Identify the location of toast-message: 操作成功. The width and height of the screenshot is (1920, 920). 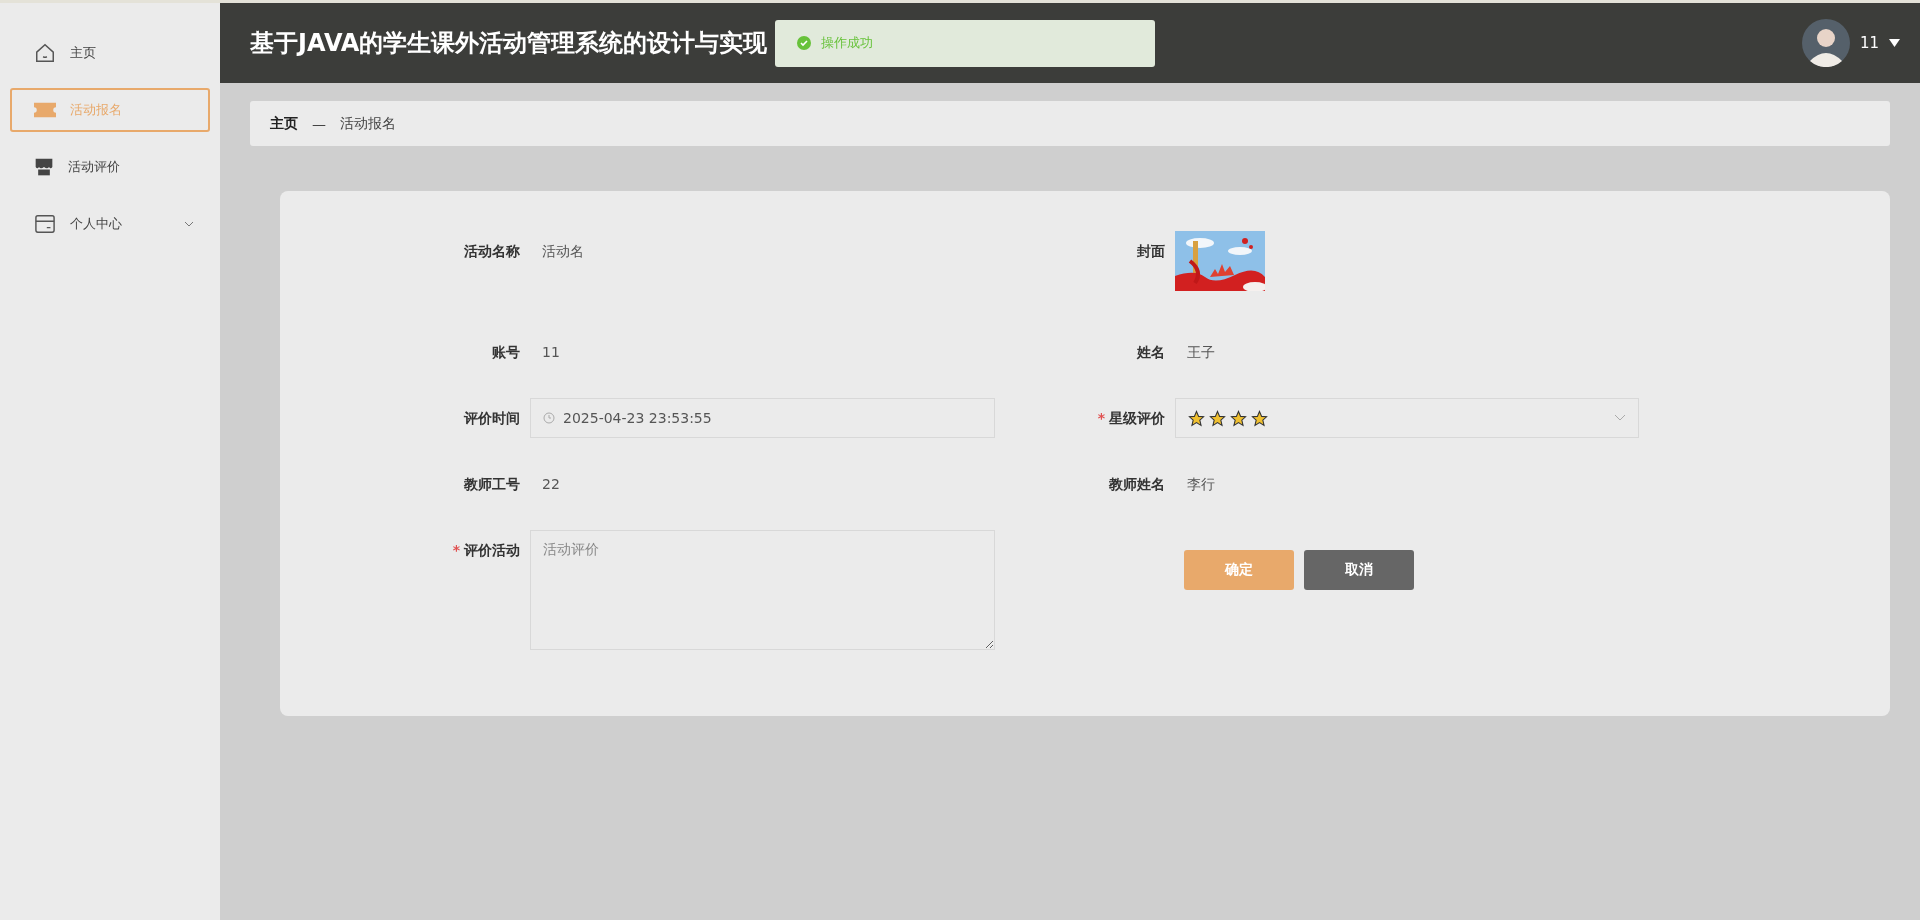
(847, 43).